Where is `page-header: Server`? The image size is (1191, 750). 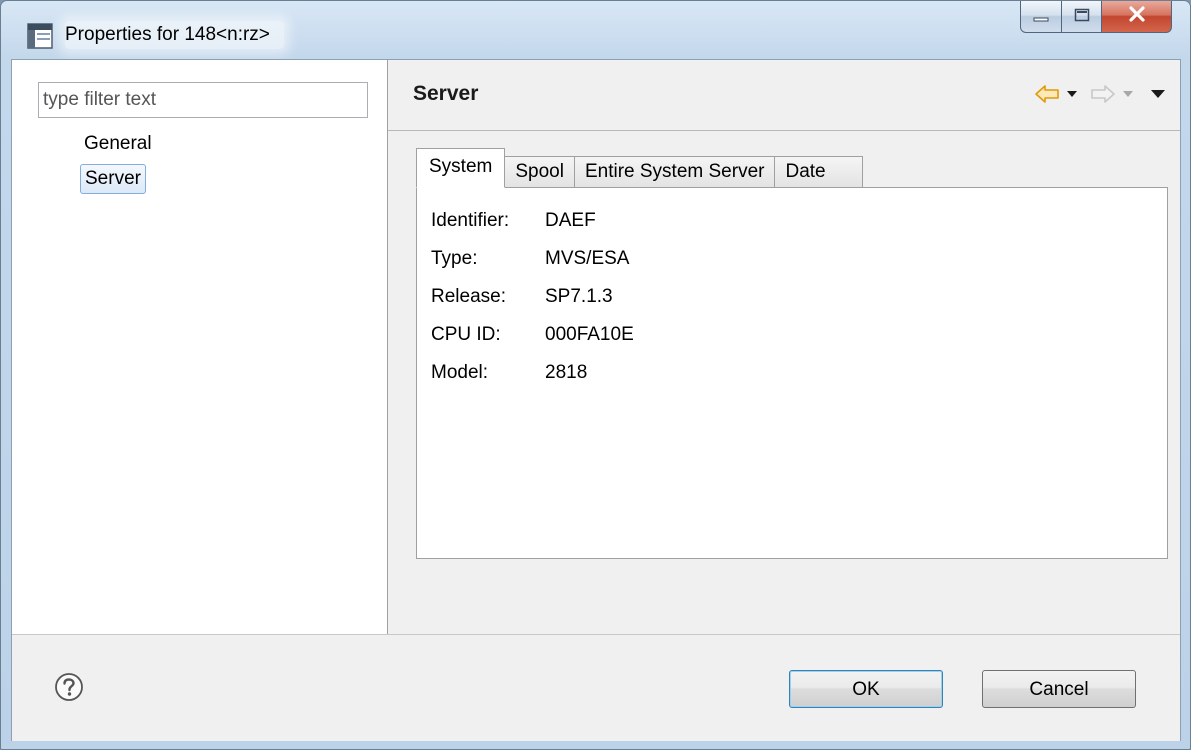 page-header: Server is located at coordinates (784, 95).